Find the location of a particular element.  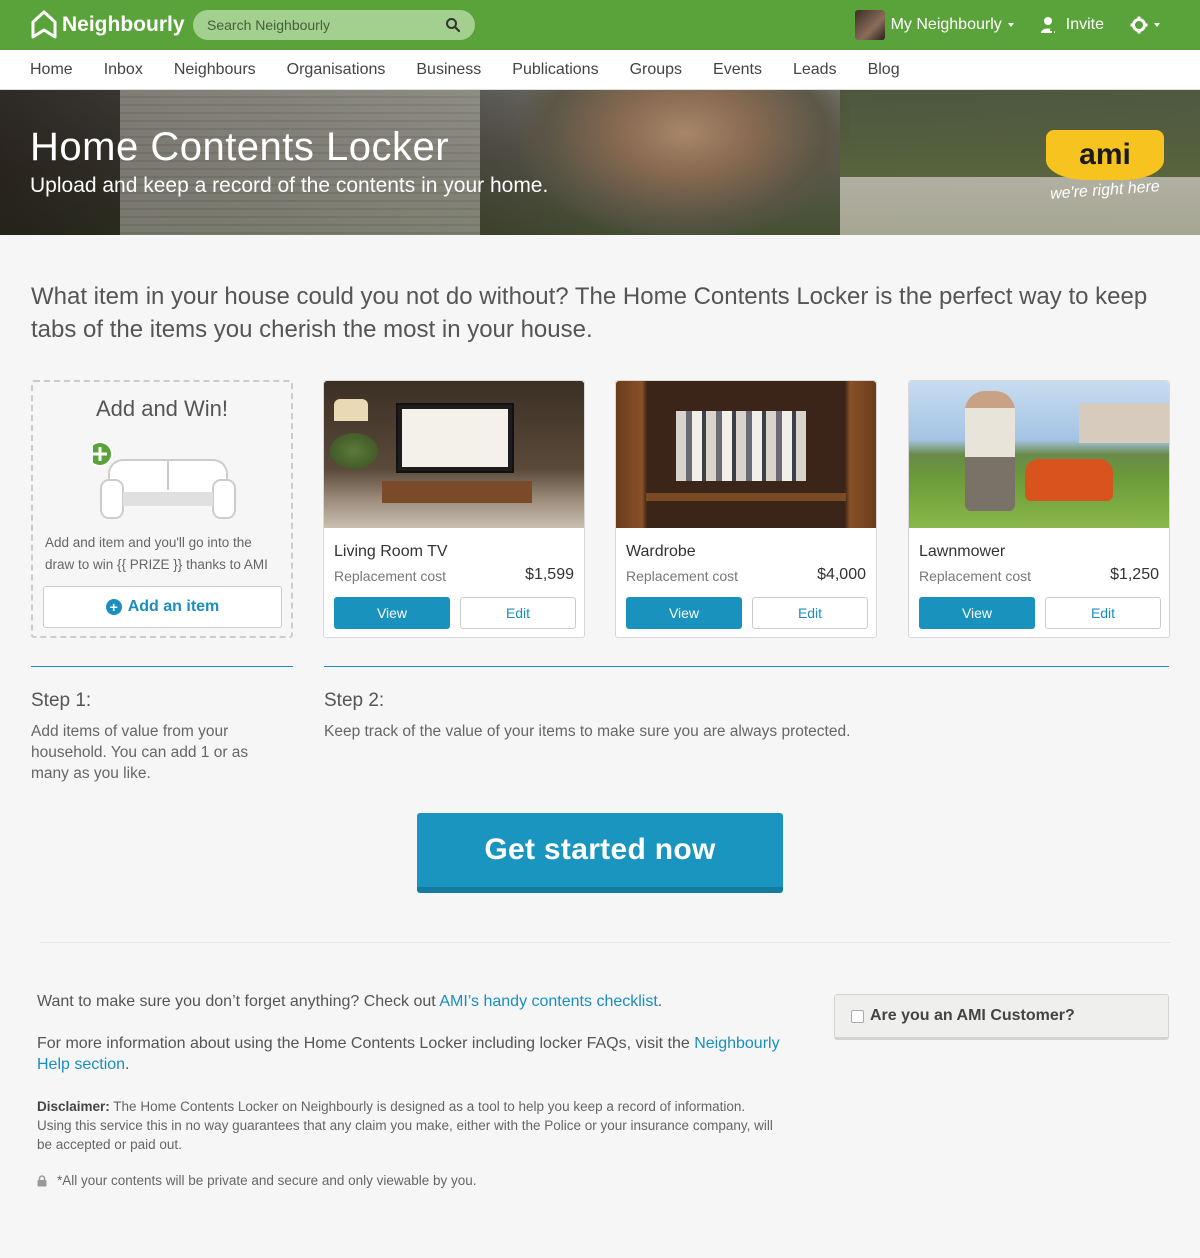

item-name: Wardrobe is located at coordinates (661, 551).